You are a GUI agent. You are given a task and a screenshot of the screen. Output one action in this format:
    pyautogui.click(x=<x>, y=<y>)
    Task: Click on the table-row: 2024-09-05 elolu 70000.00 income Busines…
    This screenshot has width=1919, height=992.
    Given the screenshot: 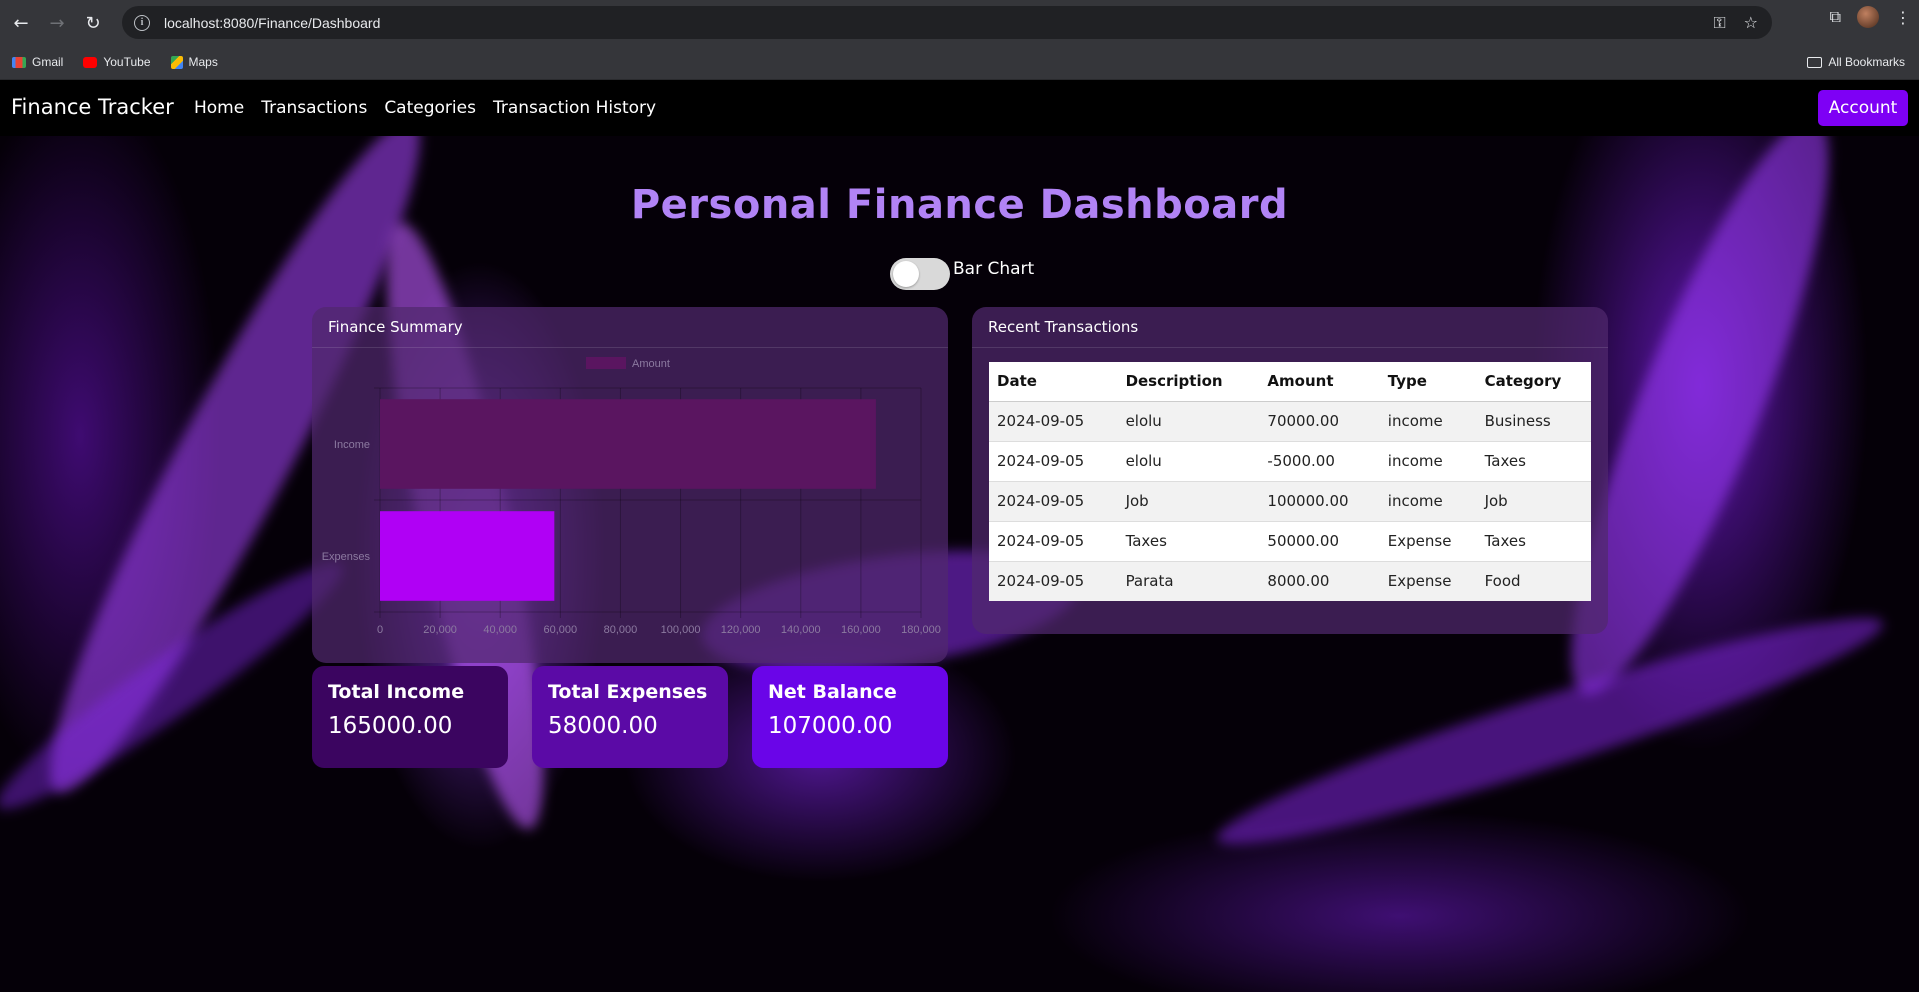 What is the action you would take?
    pyautogui.click(x=1290, y=420)
    